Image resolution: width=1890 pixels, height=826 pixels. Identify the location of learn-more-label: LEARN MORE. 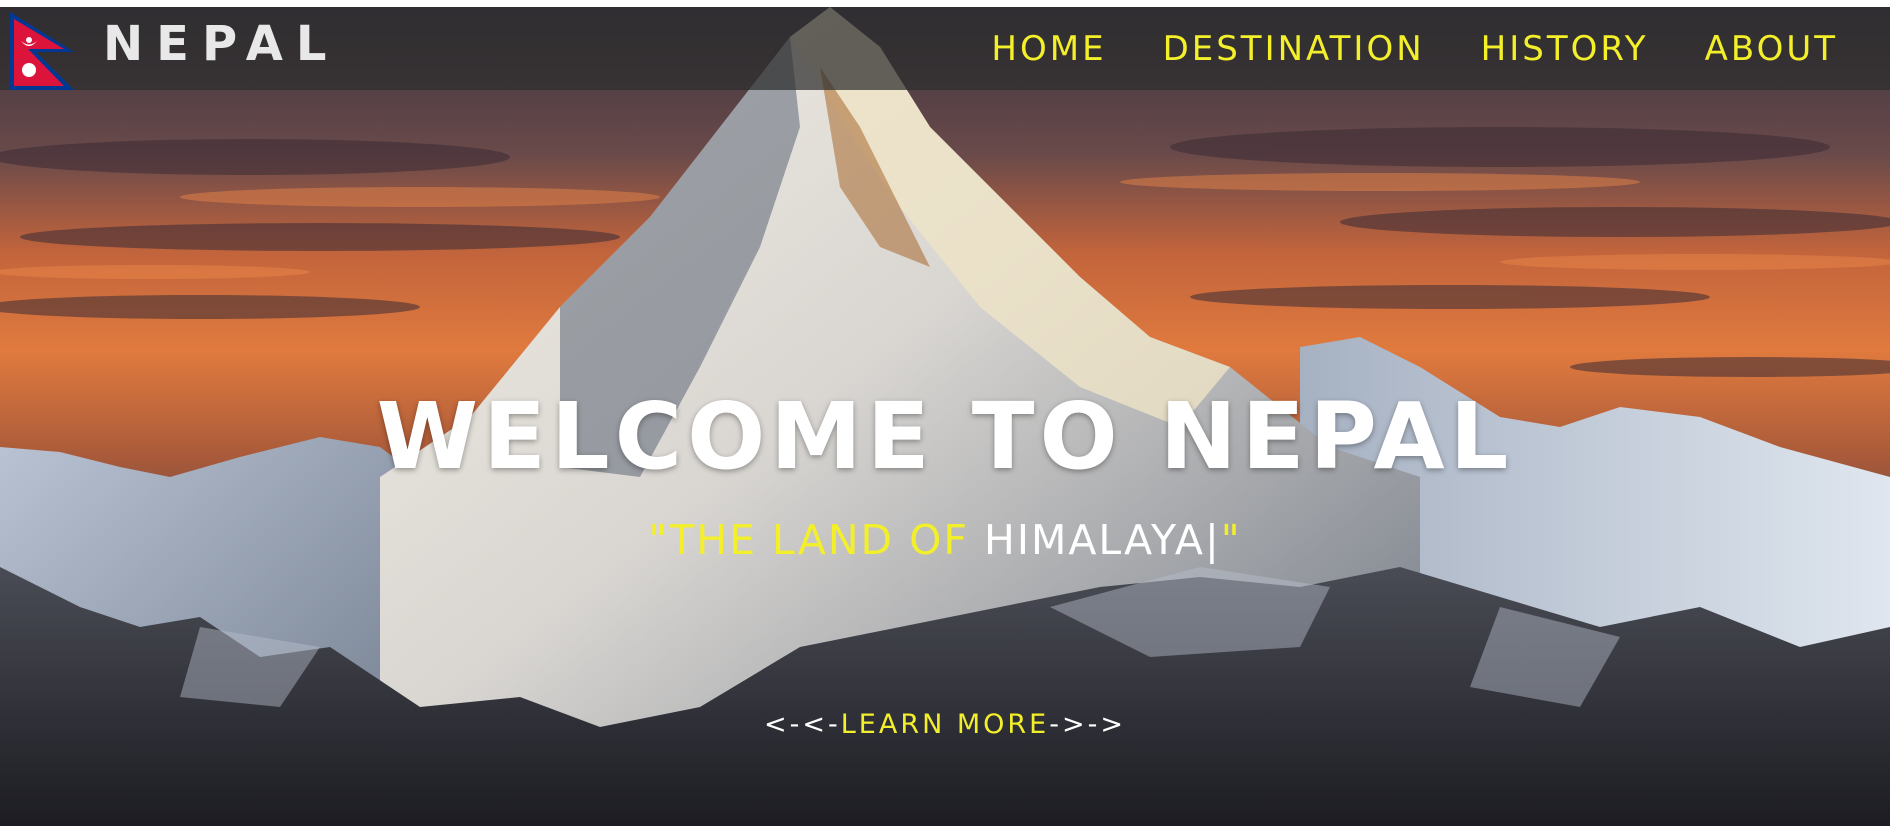
(945, 724).